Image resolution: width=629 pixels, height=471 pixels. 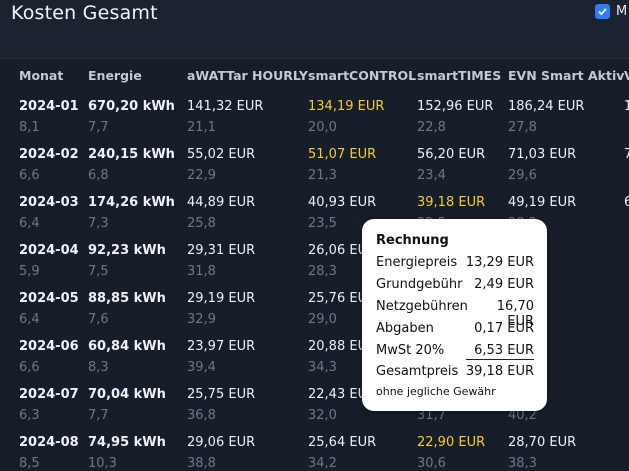 What do you see at coordinates (455, 328) in the screenshot?
I see `tooltip-item: Abgaben 0,17 EUR` at bounding box center [455, 328].